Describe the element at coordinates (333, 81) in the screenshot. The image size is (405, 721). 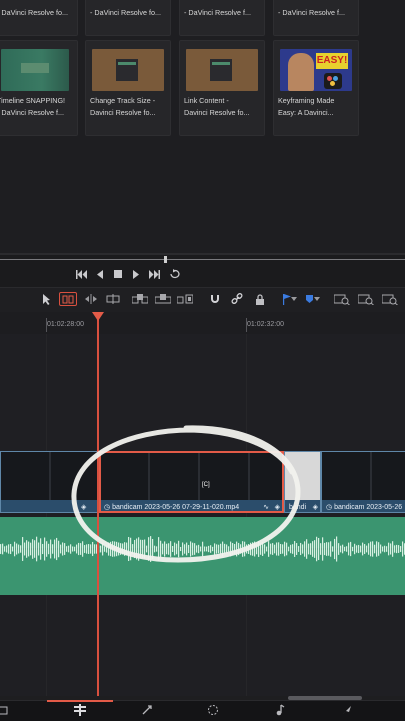
I see `resolve-logo-icon` at that location.